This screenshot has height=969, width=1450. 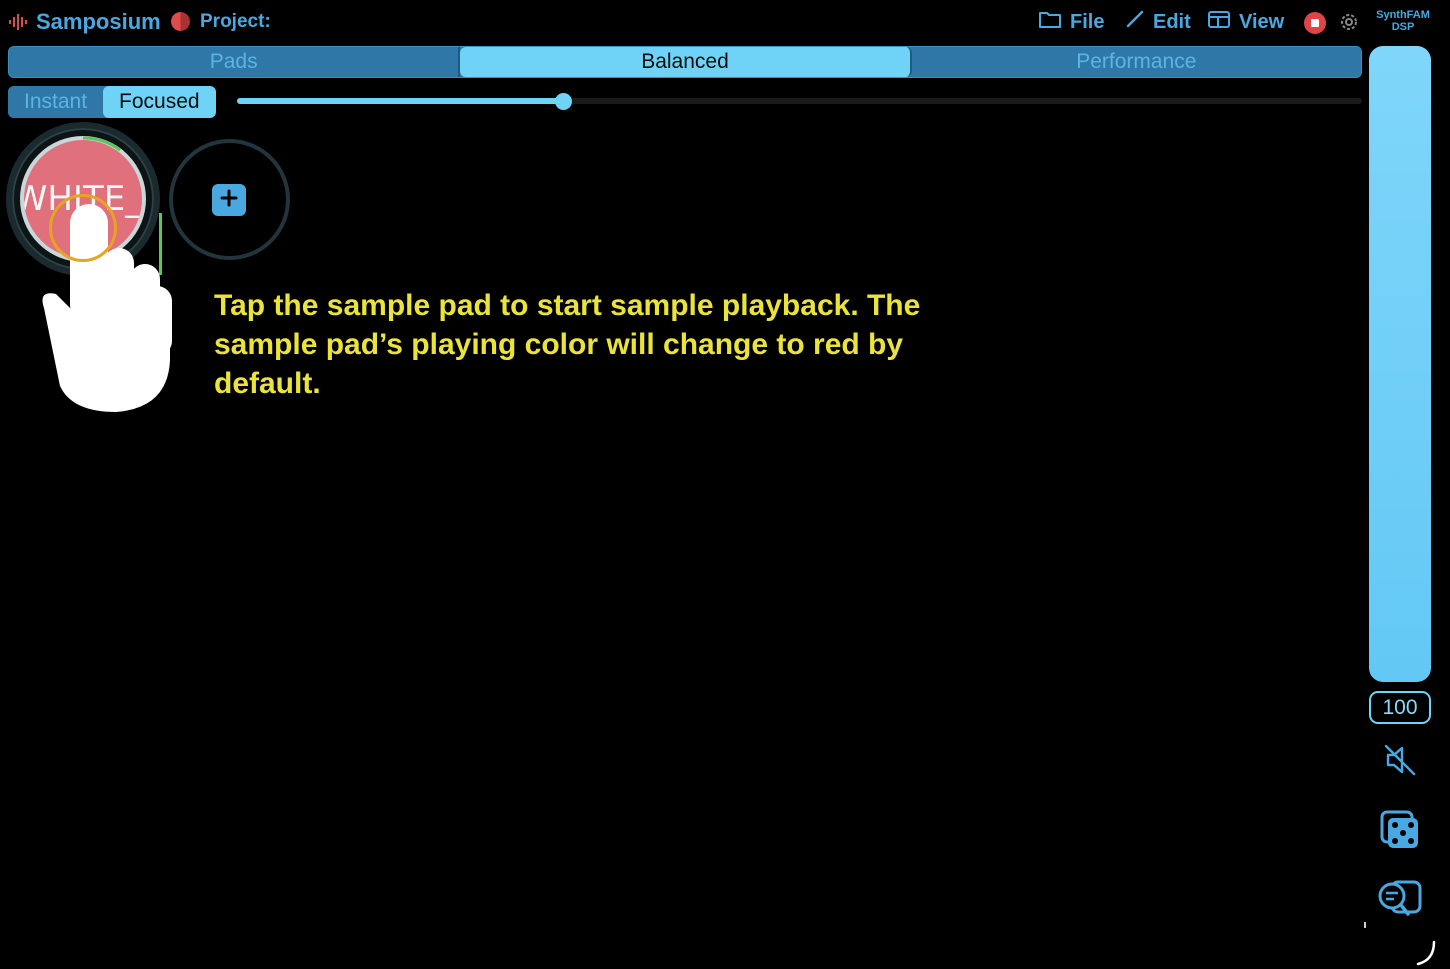 What do you see at coordinates (235, 62) in the screenshot?
I see `tab-pads: Pads` at bounding box center [235, 62].